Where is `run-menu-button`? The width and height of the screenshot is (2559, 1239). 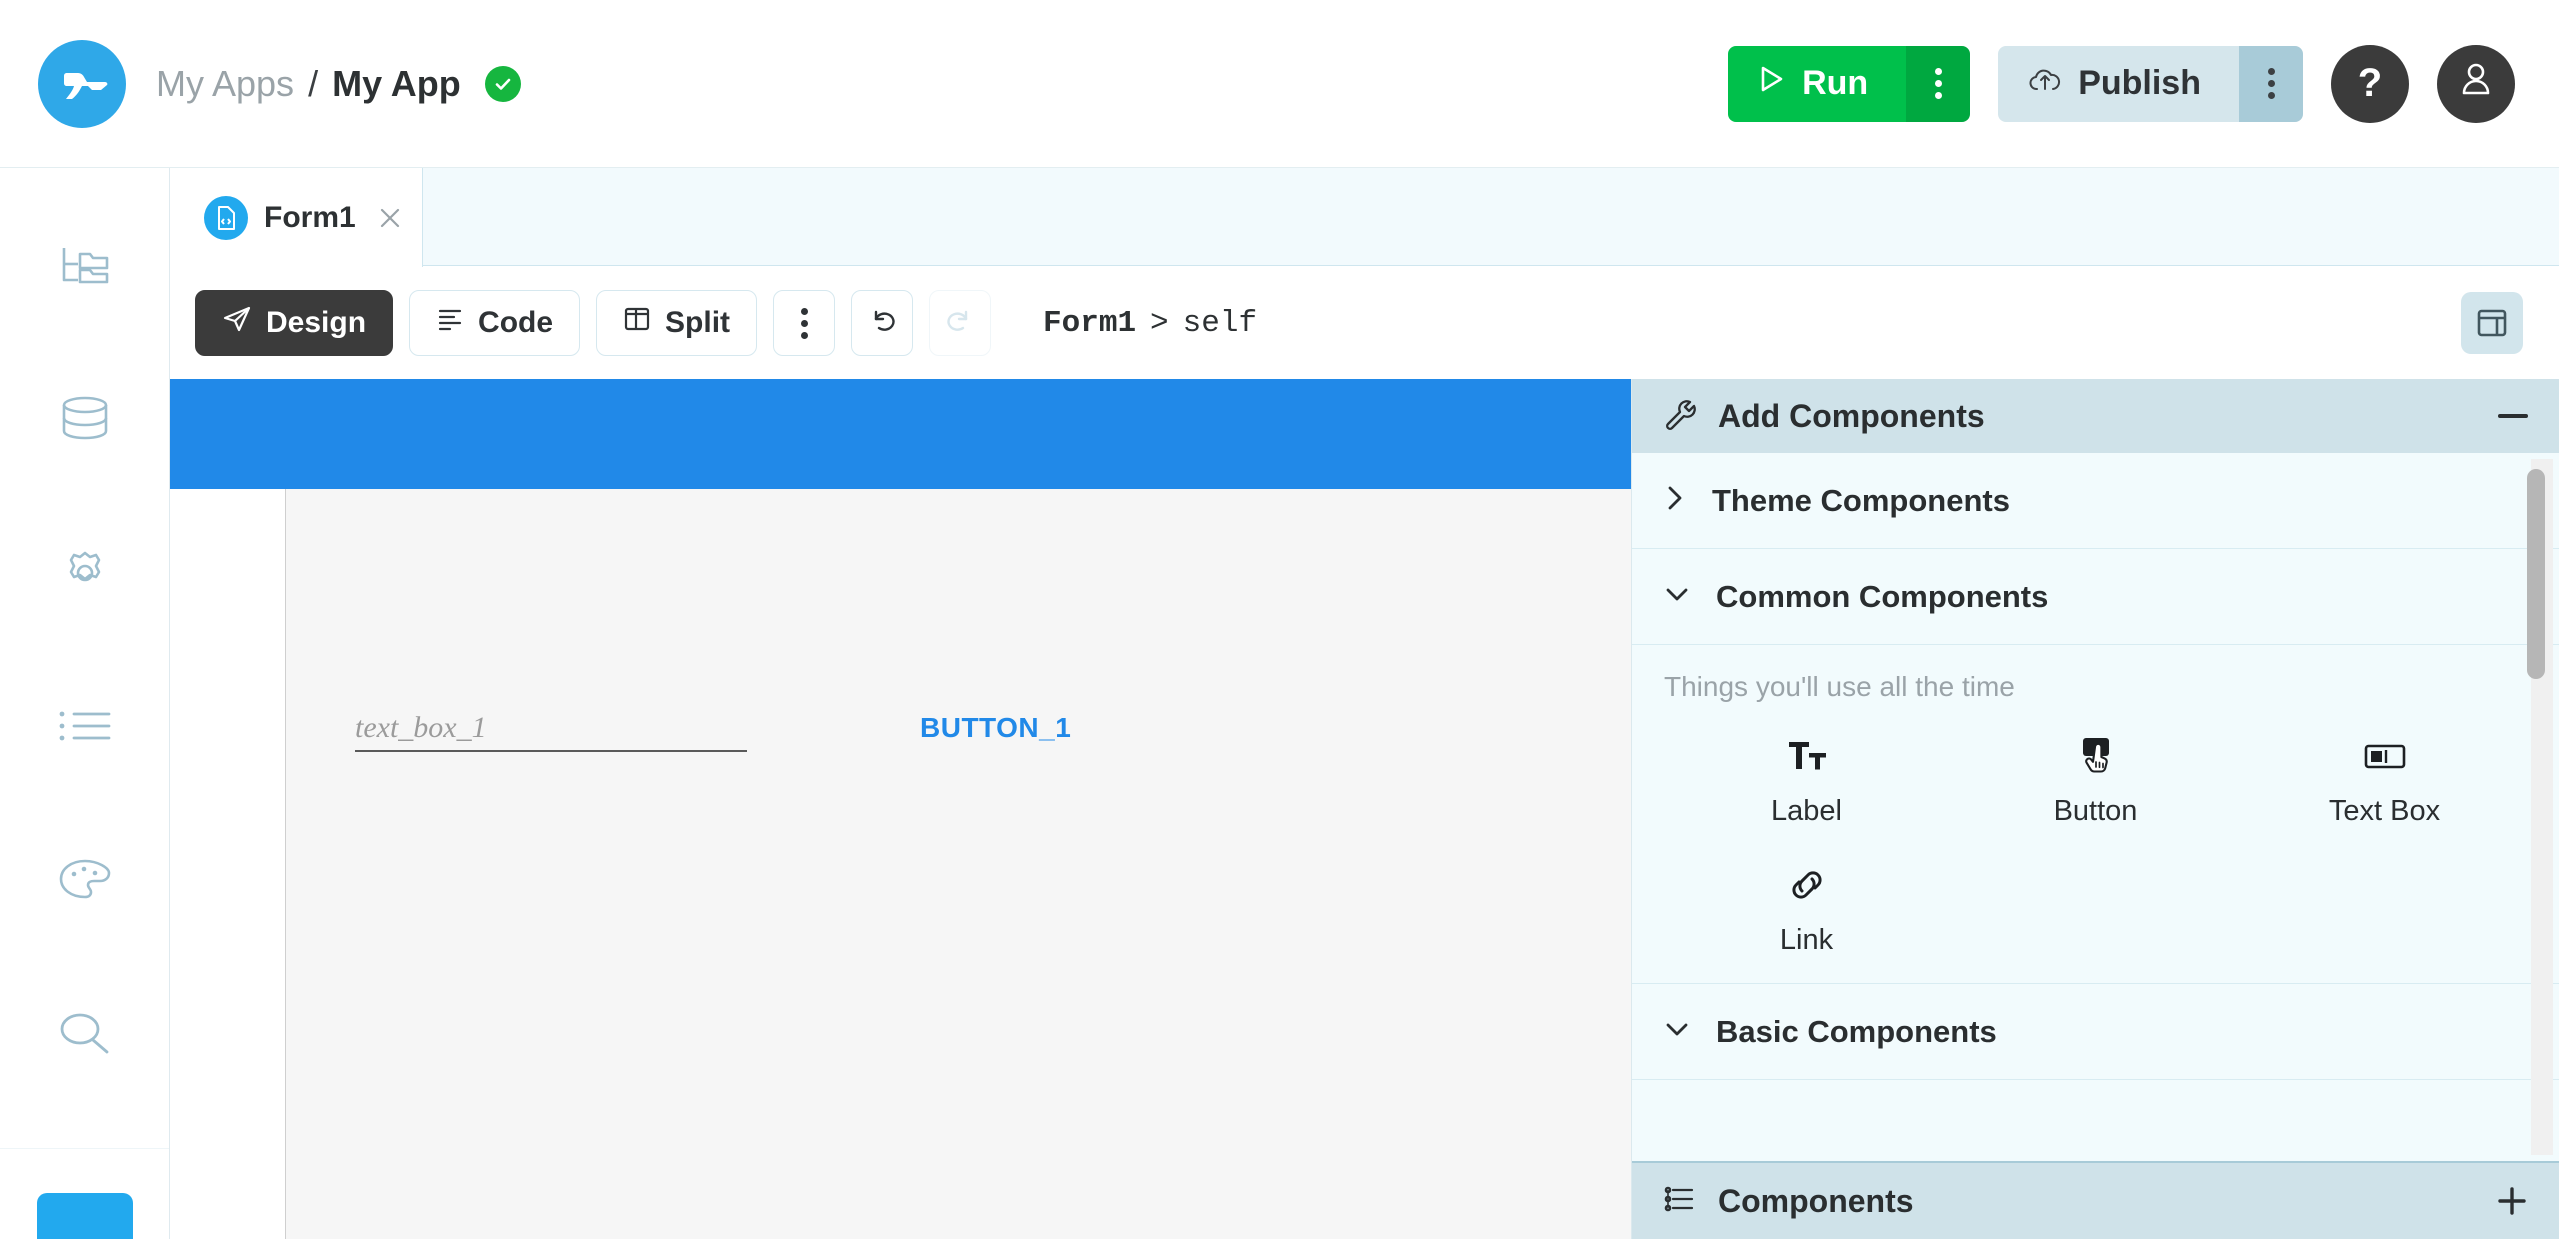 run-menu-button is located at coordinates (1938, 83).